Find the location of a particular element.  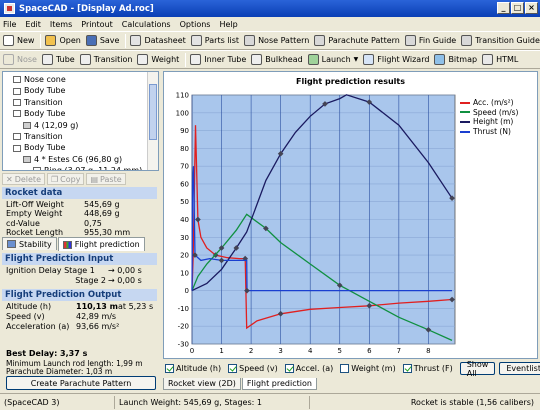

x-tick-label: 7 is located at coordinates (399, 351).